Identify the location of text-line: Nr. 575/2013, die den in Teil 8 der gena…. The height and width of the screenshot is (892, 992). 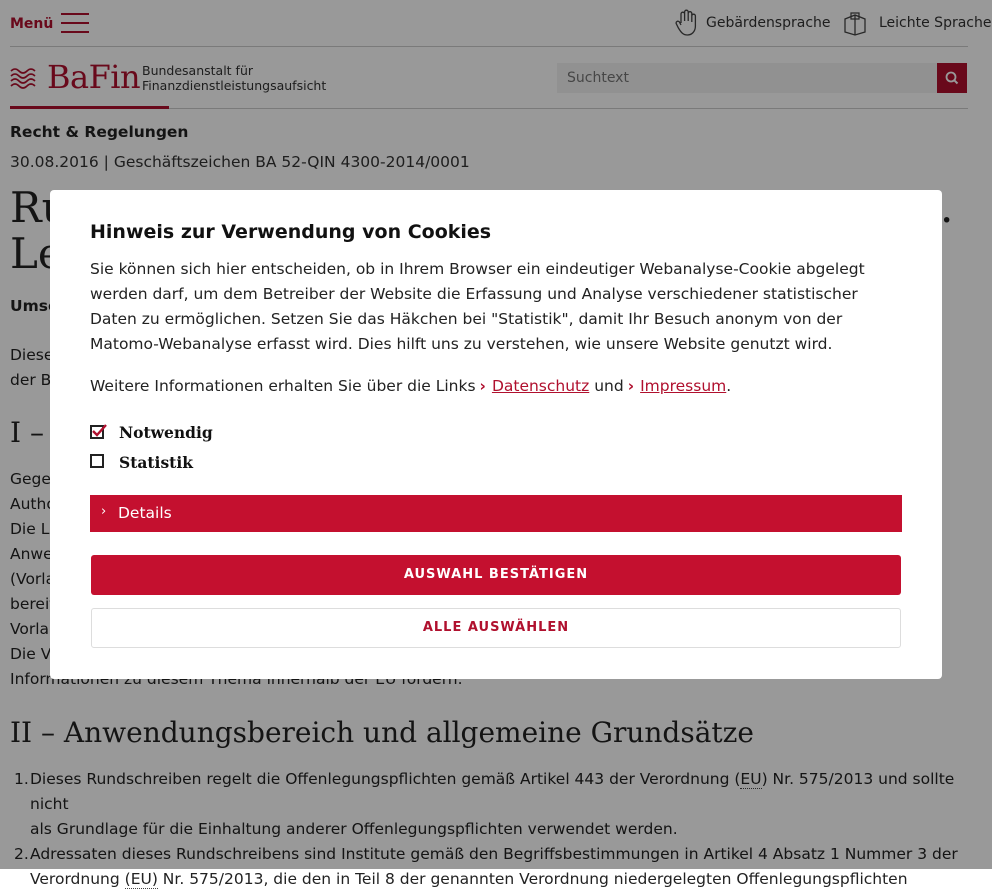
(532, 879).